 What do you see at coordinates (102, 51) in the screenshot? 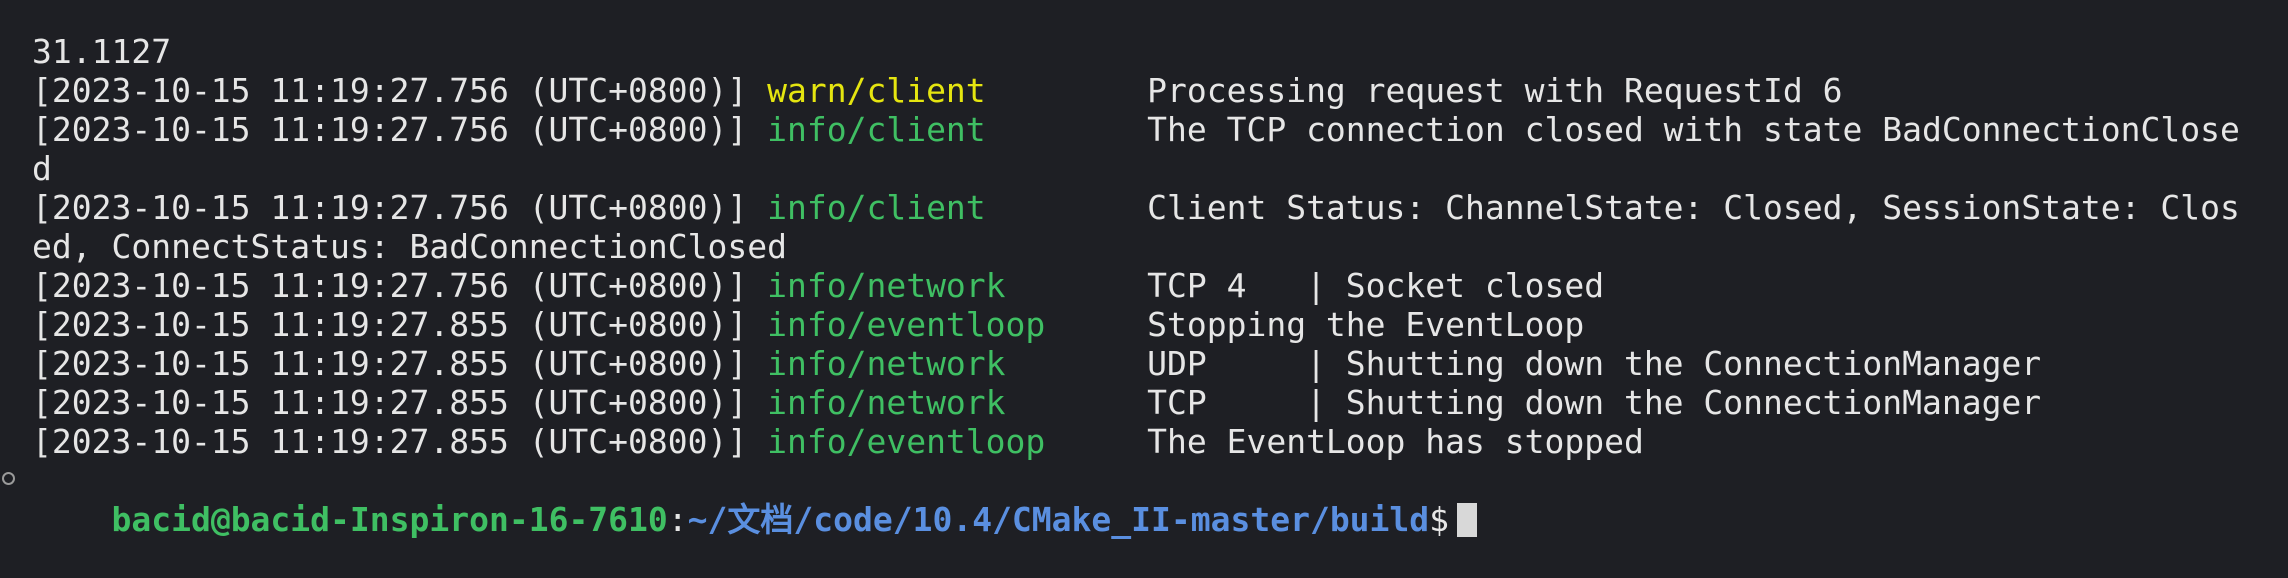
I see `output-text: 31.1127` at bounding box center [102, 51].